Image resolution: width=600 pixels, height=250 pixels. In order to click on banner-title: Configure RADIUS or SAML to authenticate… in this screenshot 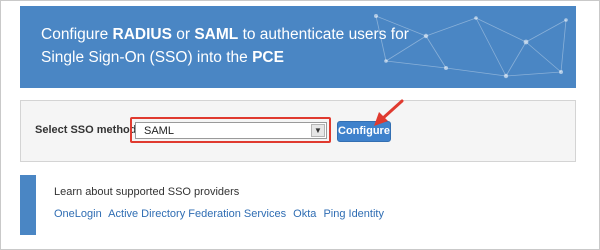, I will do `click(241, 46)`.